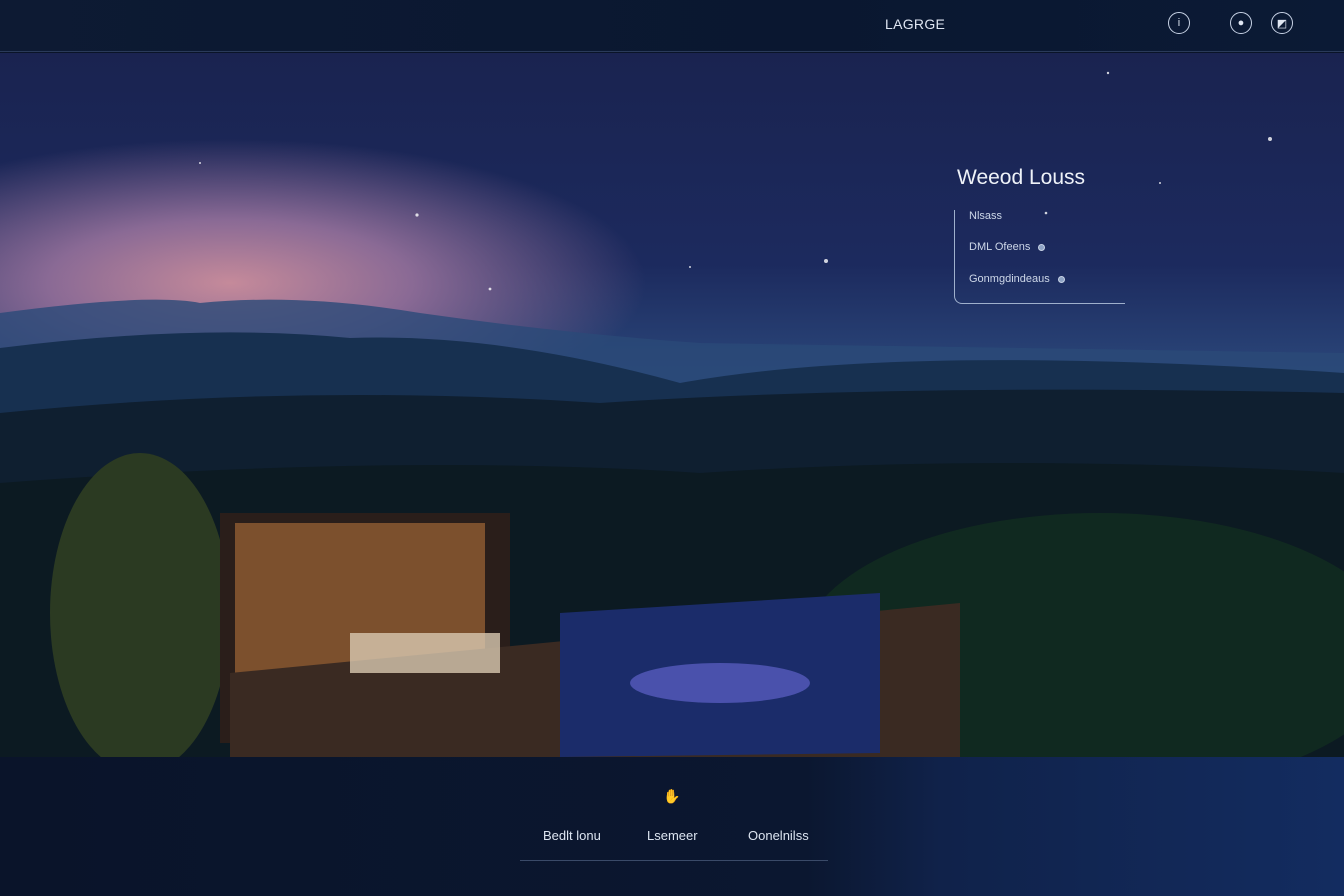 The image size is (1344, 896). Describe the element at coordinates (1000, 247) in the screenshot. I see `menu-item-label: DML Ofeens` at that location.